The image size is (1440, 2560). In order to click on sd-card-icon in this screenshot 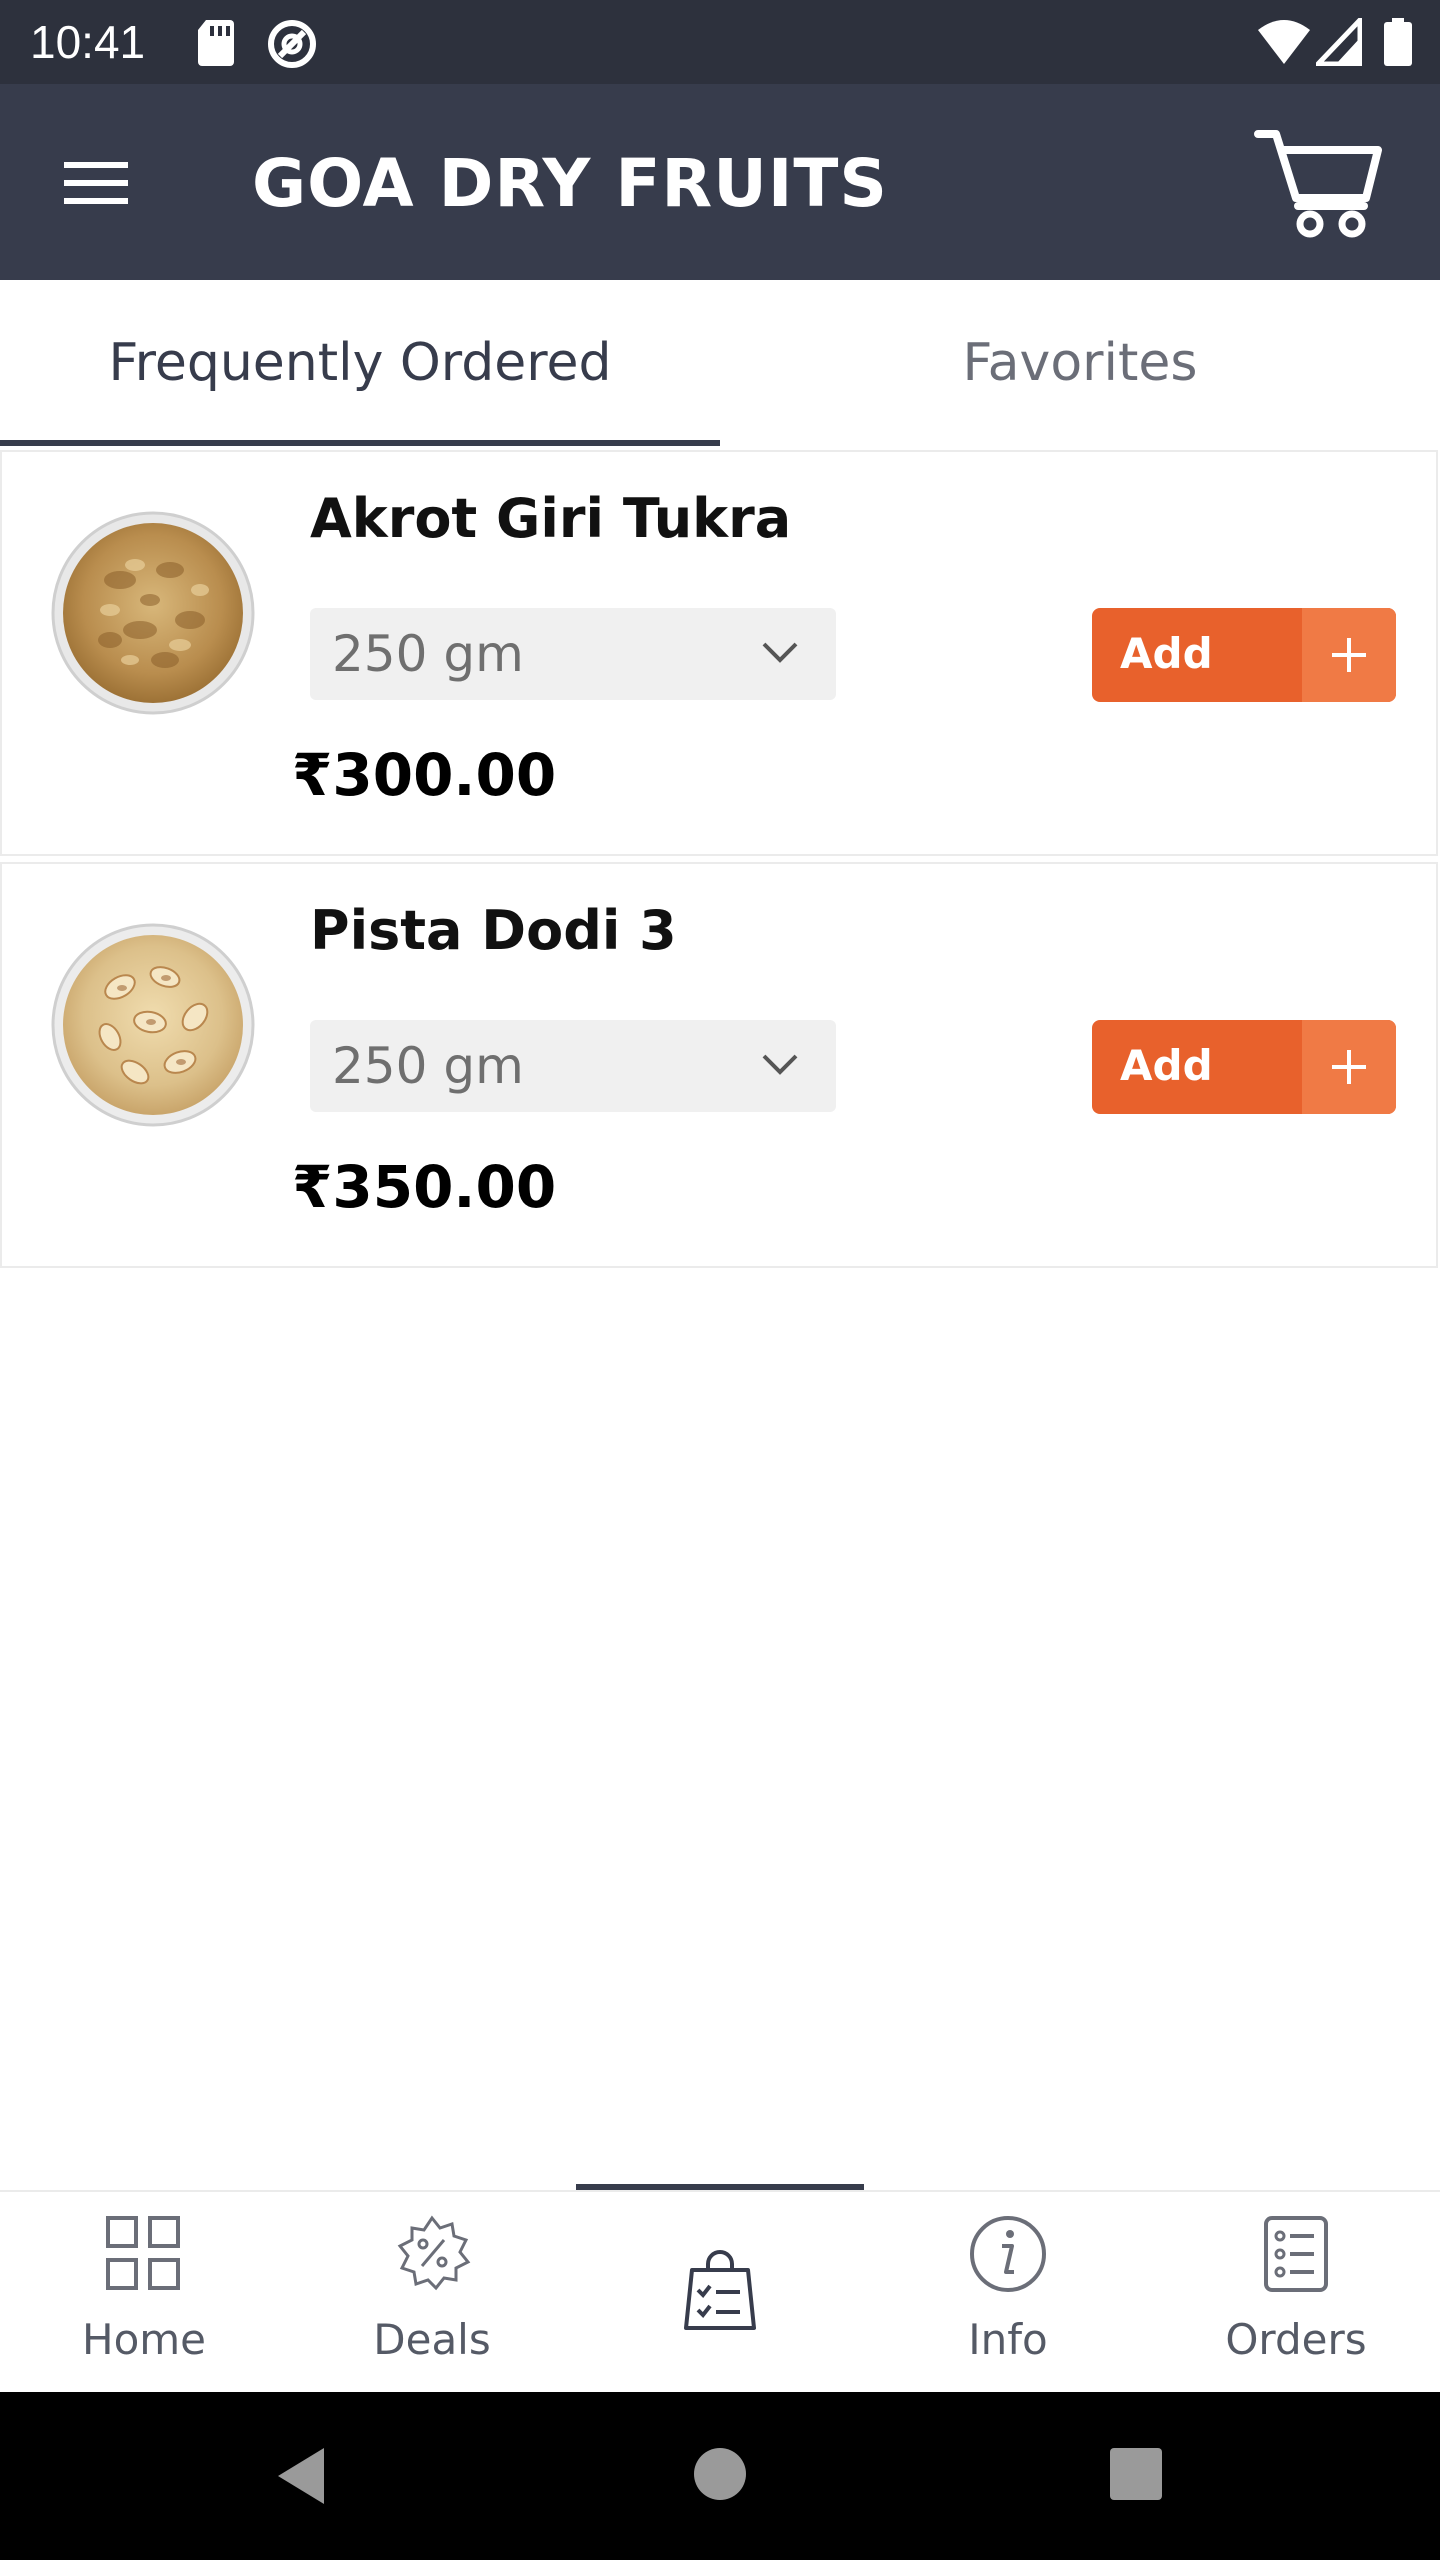, I will do `click(216, 43)`.